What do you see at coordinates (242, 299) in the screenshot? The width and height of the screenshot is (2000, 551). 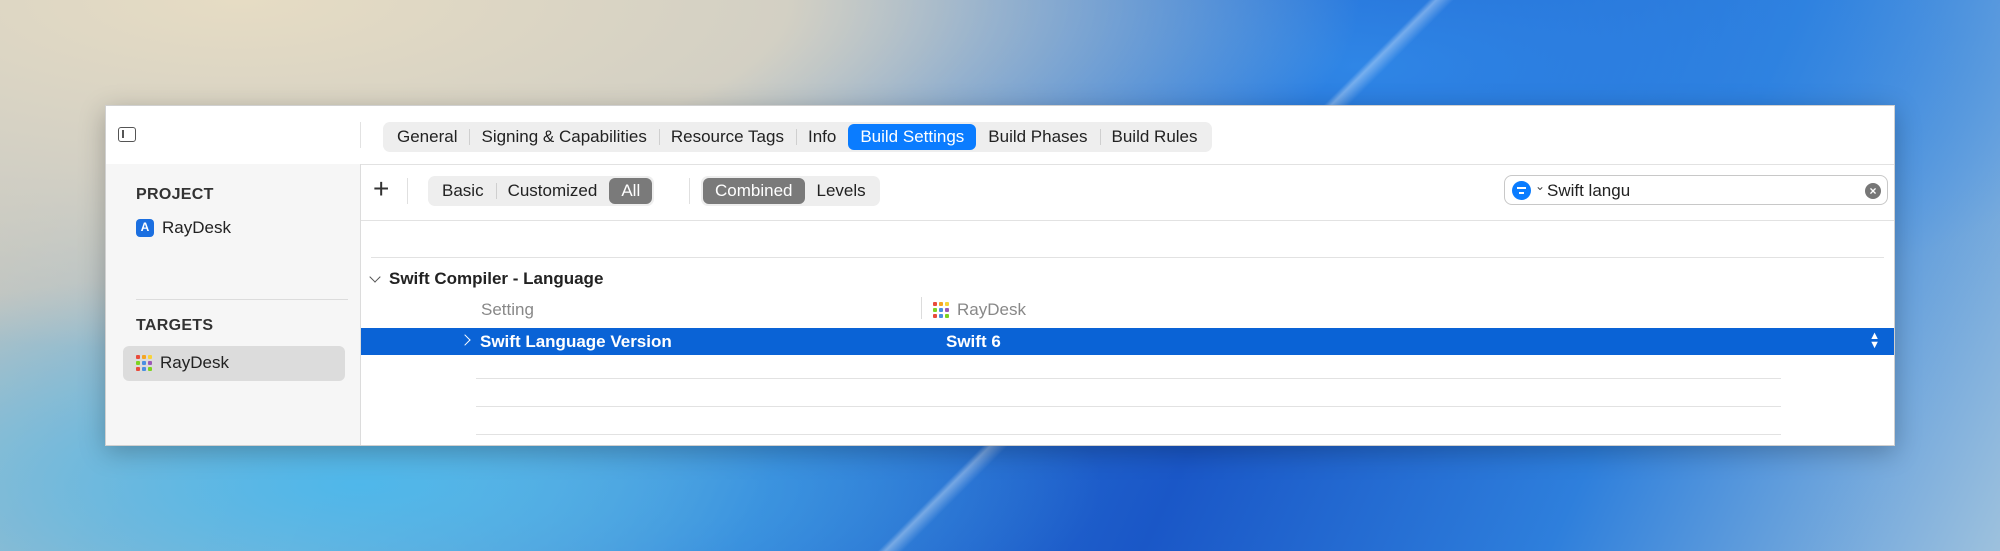 I see `navigator-divider` at bounding box center [242, 299].